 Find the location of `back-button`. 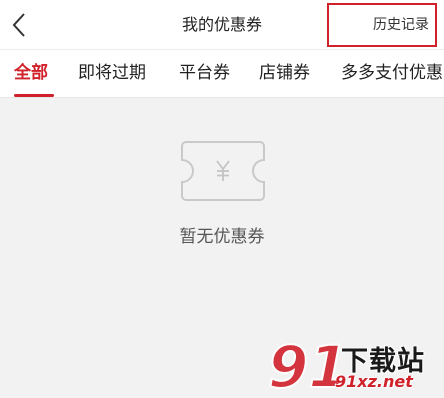

back-button is located at coordinates (19, 25).